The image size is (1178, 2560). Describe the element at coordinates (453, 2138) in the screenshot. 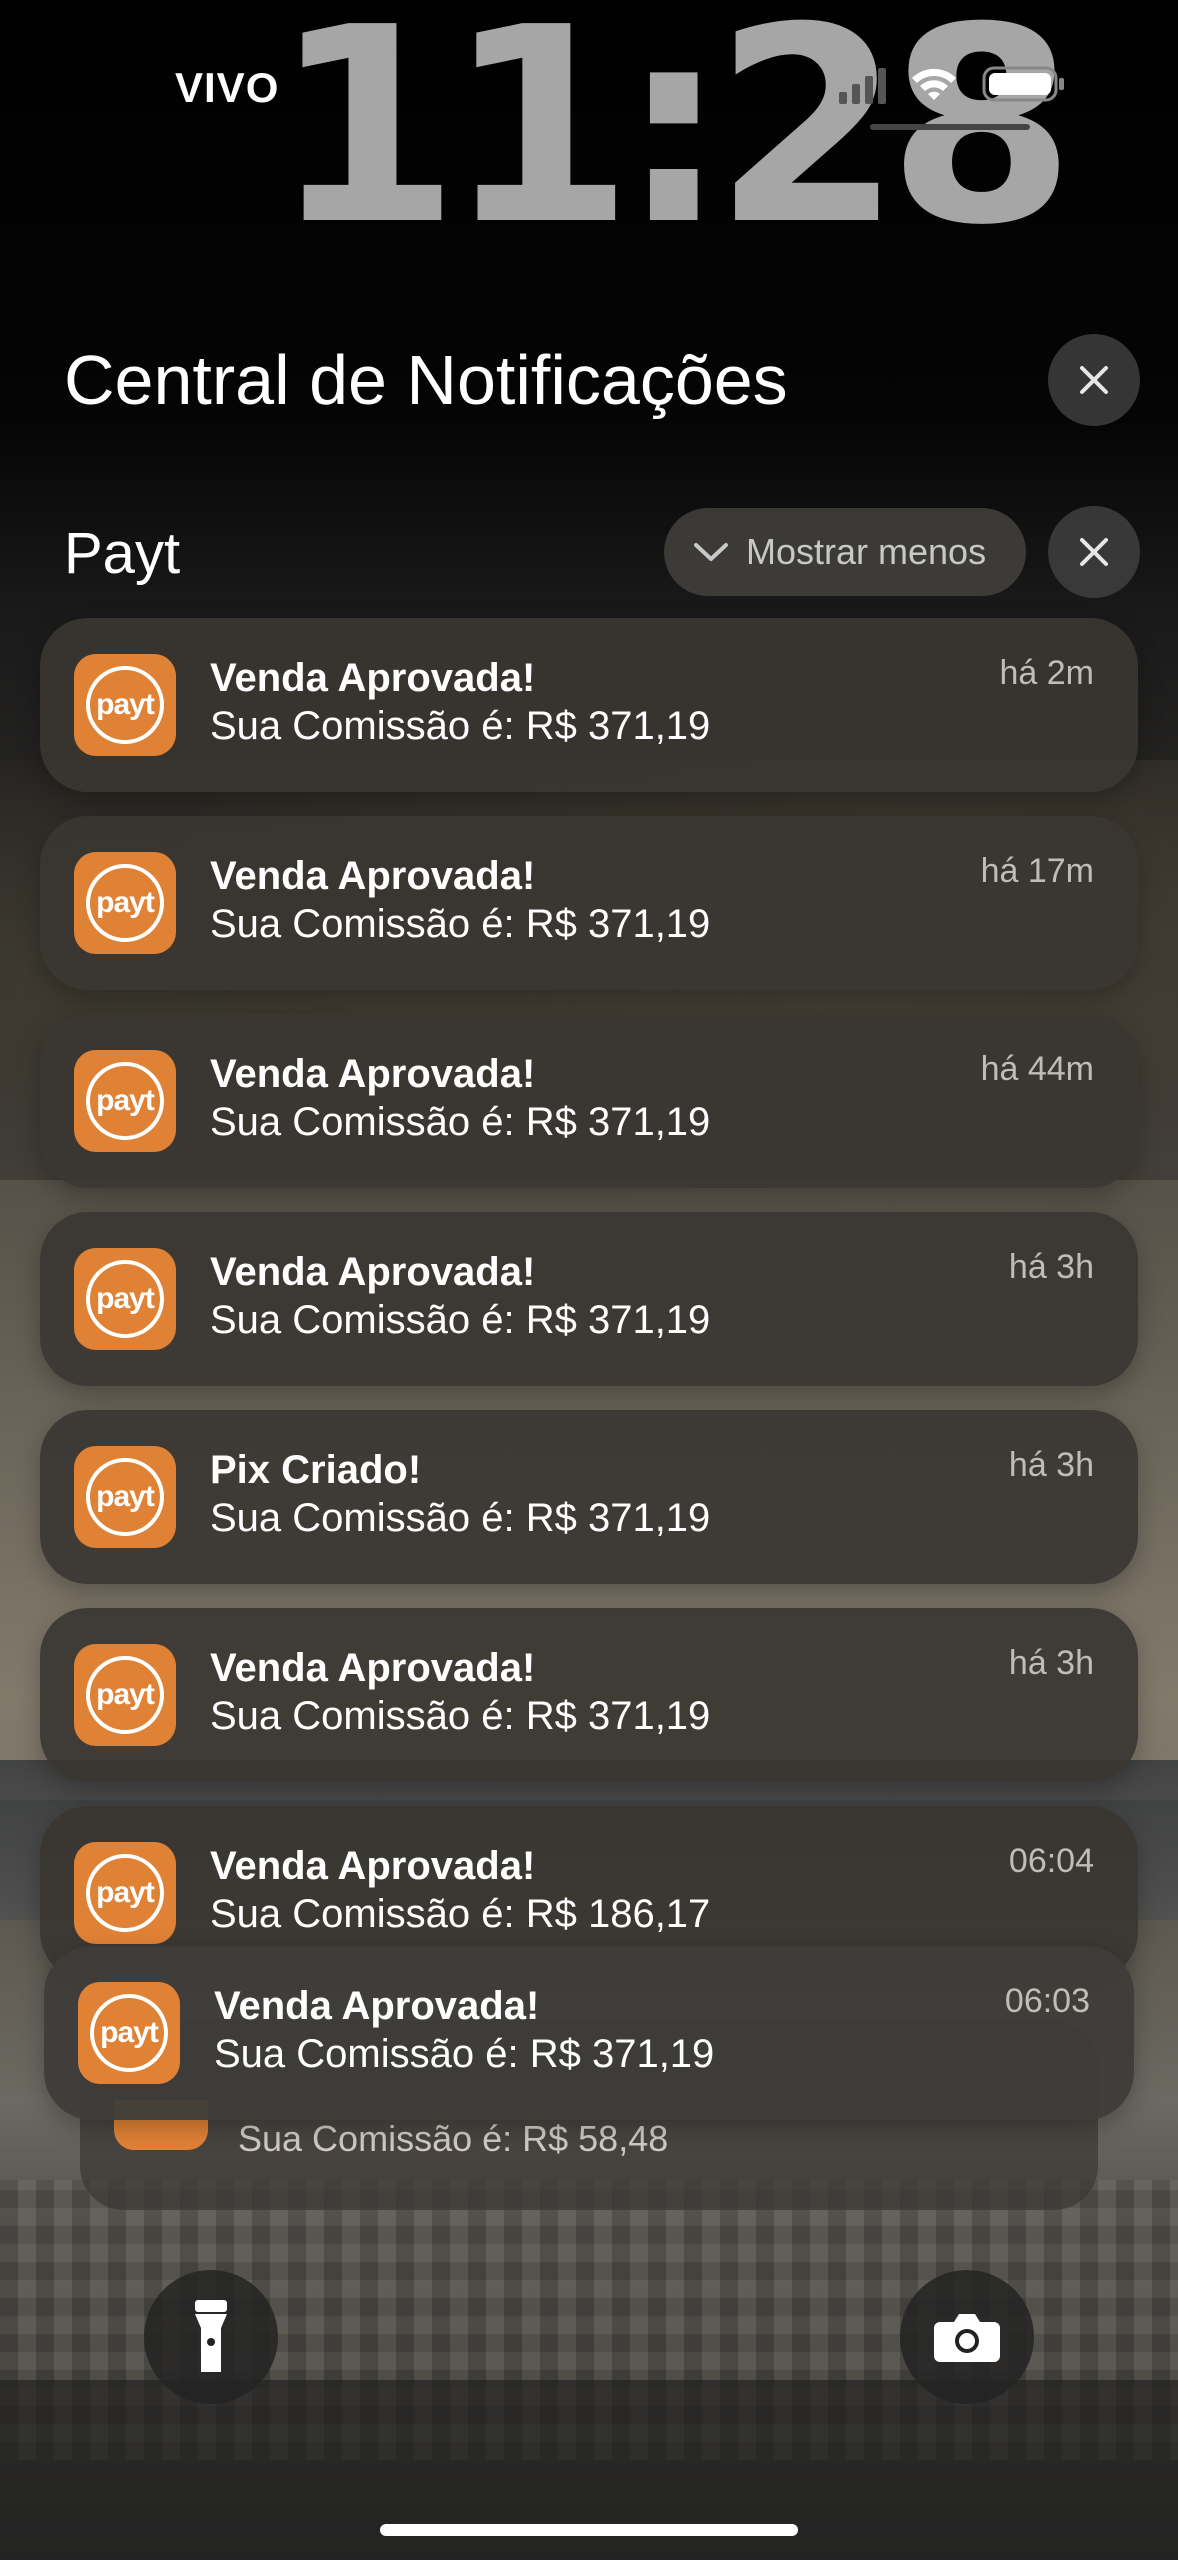

I see `notification-body: Sua Comissão é: R$ 58,48` at that location.